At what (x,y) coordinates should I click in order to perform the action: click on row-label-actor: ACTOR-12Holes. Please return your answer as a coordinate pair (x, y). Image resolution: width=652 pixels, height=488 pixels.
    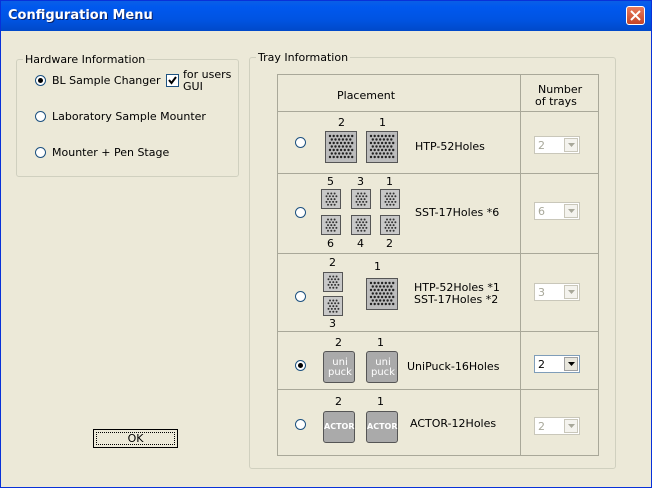
    Looking at the image, I should click on (453, 423).